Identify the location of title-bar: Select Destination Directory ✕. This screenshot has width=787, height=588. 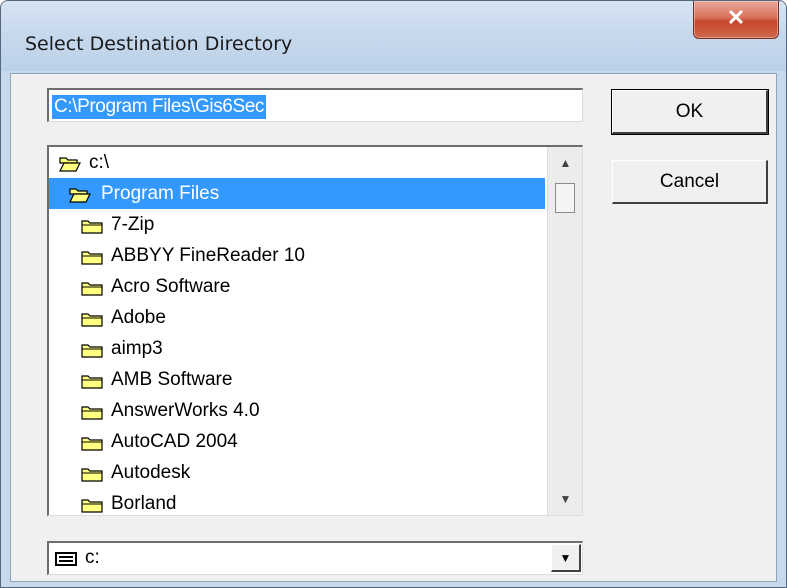
(393, 36).